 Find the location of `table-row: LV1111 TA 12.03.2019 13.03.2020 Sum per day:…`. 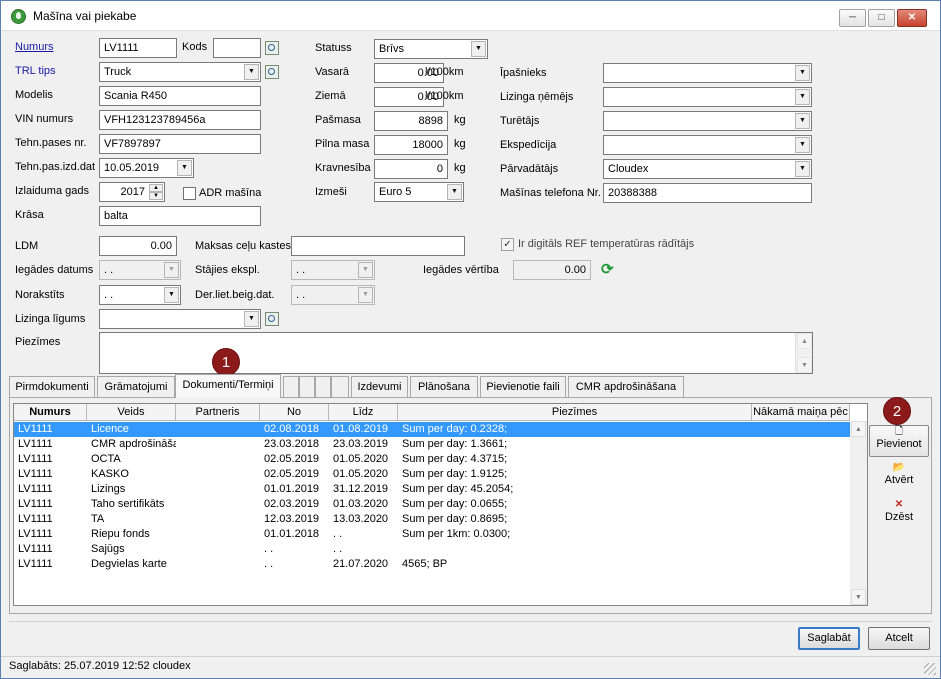

table-row: LV1111 TA 12.03.2019 13.03.2020 Sum per day:… is located at coordinates (432, 519).